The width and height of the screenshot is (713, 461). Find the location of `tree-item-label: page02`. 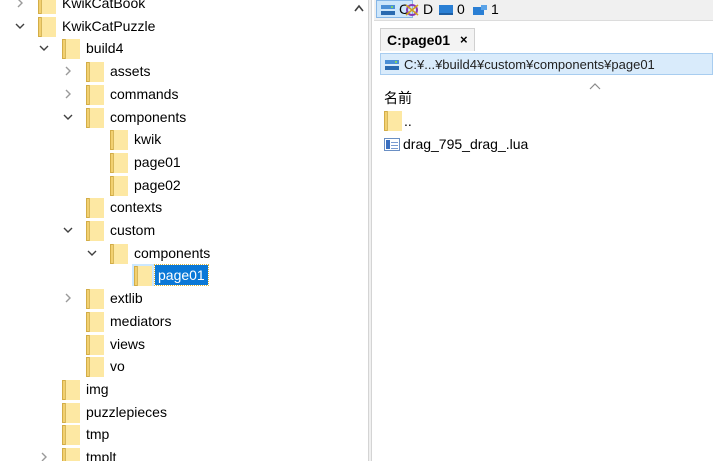

tree-item-label: page02 is located at coordinates (157, 184).